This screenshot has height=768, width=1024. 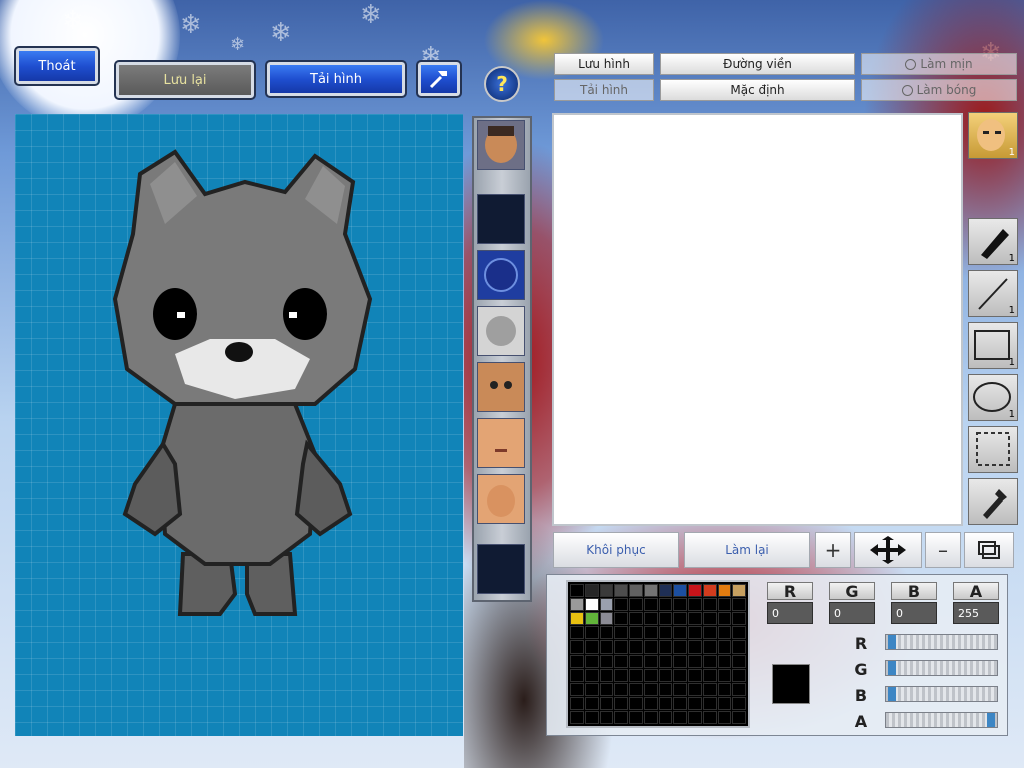 What do you see at coordinates (502, 84) in the screenshot?
I see `help-button: ?` at bounding box center [502, 84].